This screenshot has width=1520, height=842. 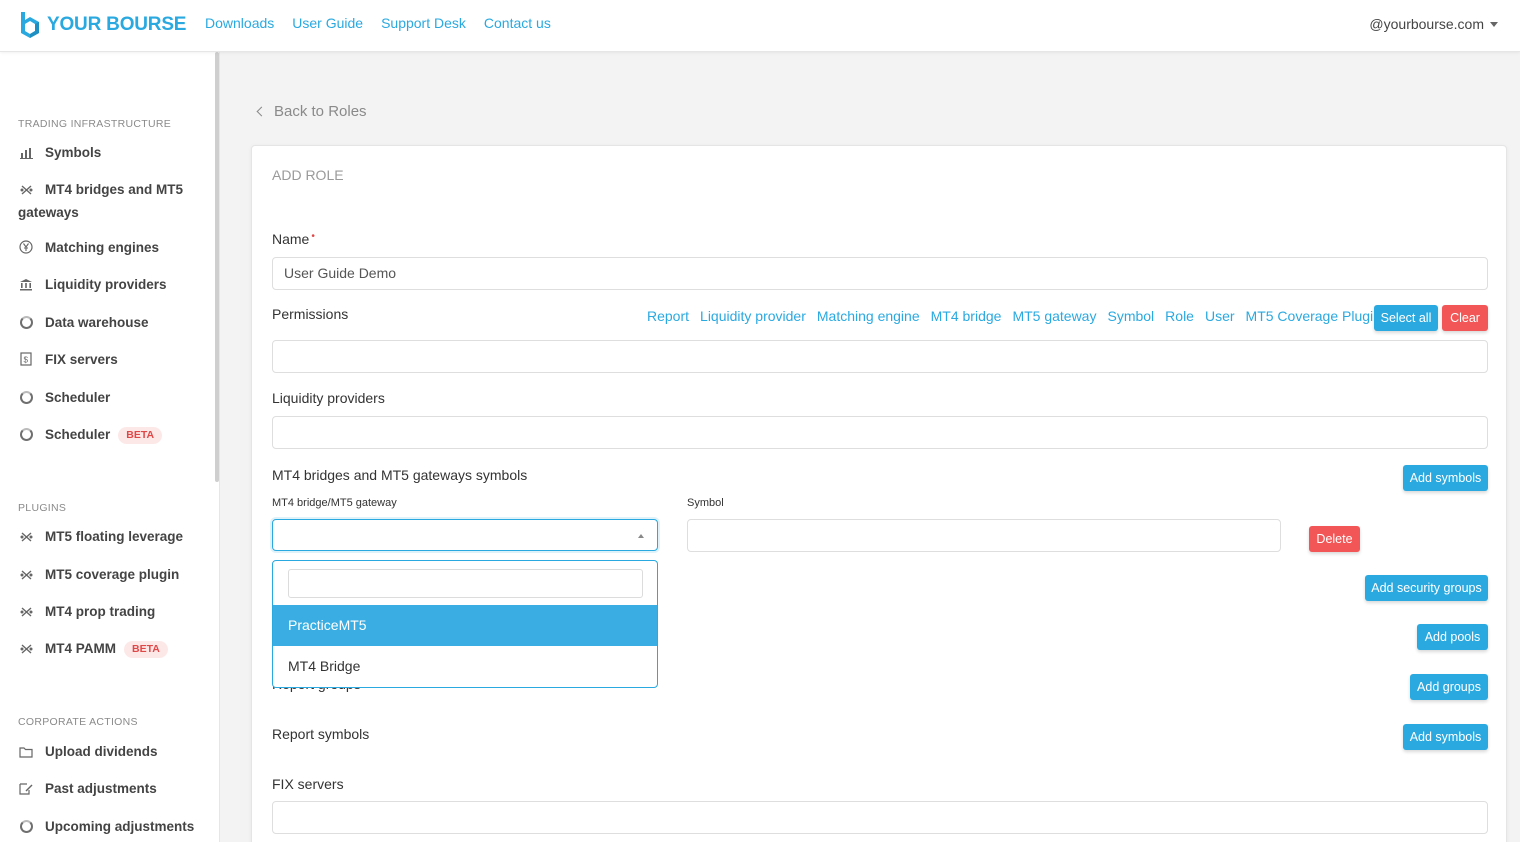 I want to click on sidebar-item-upcoming-adjustments: Upcoming adjustments, so click(x=113, y=826).